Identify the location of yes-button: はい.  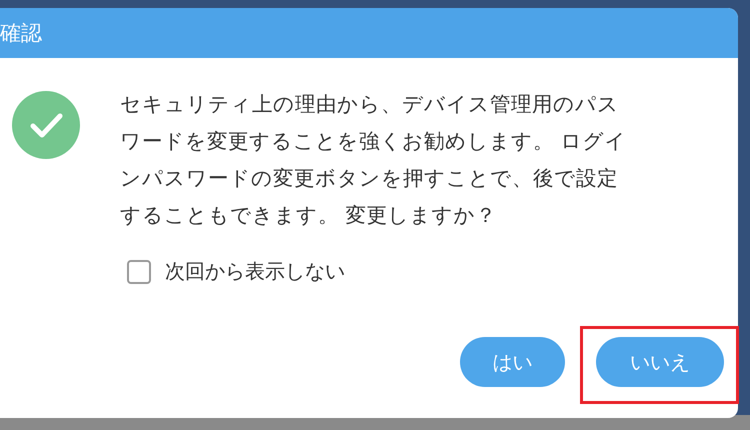
(512, 362).